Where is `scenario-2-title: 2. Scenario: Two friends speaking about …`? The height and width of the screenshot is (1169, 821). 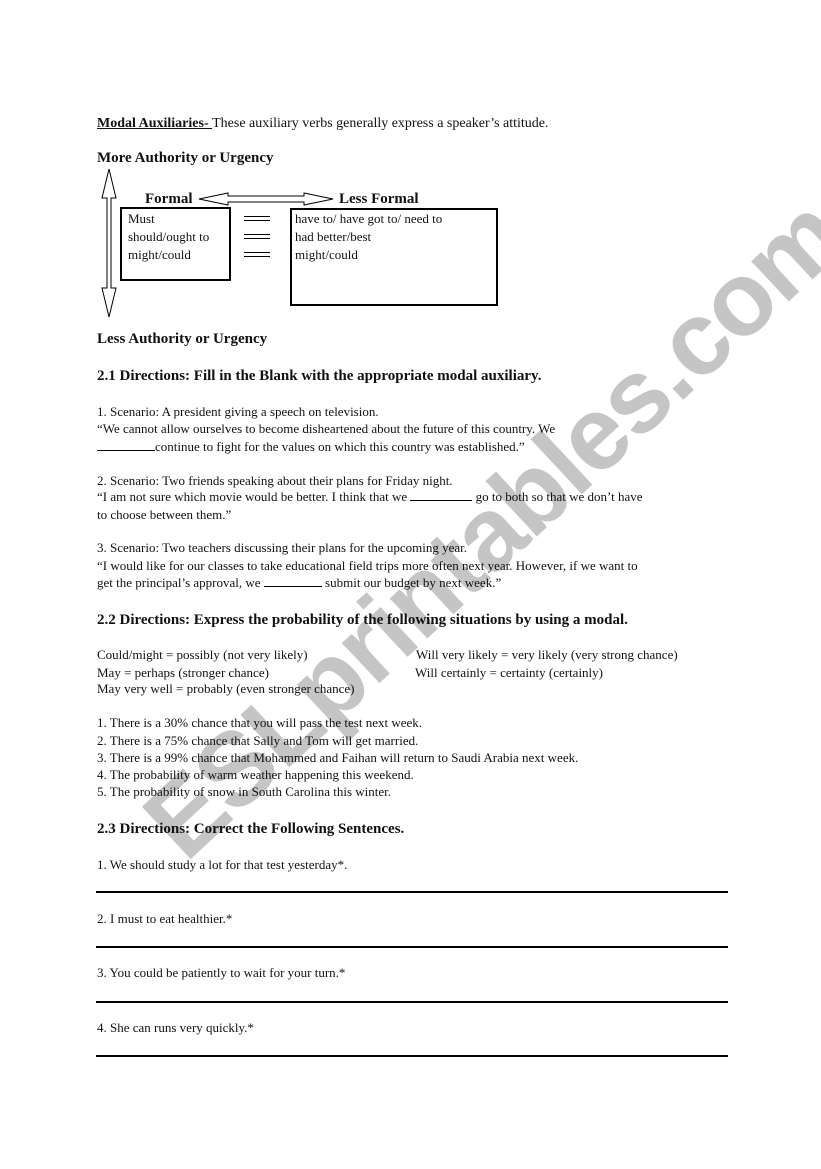
scenario-2-title: 2. Scenario: Two friends speaking about … is located at coordinates (275, 480).